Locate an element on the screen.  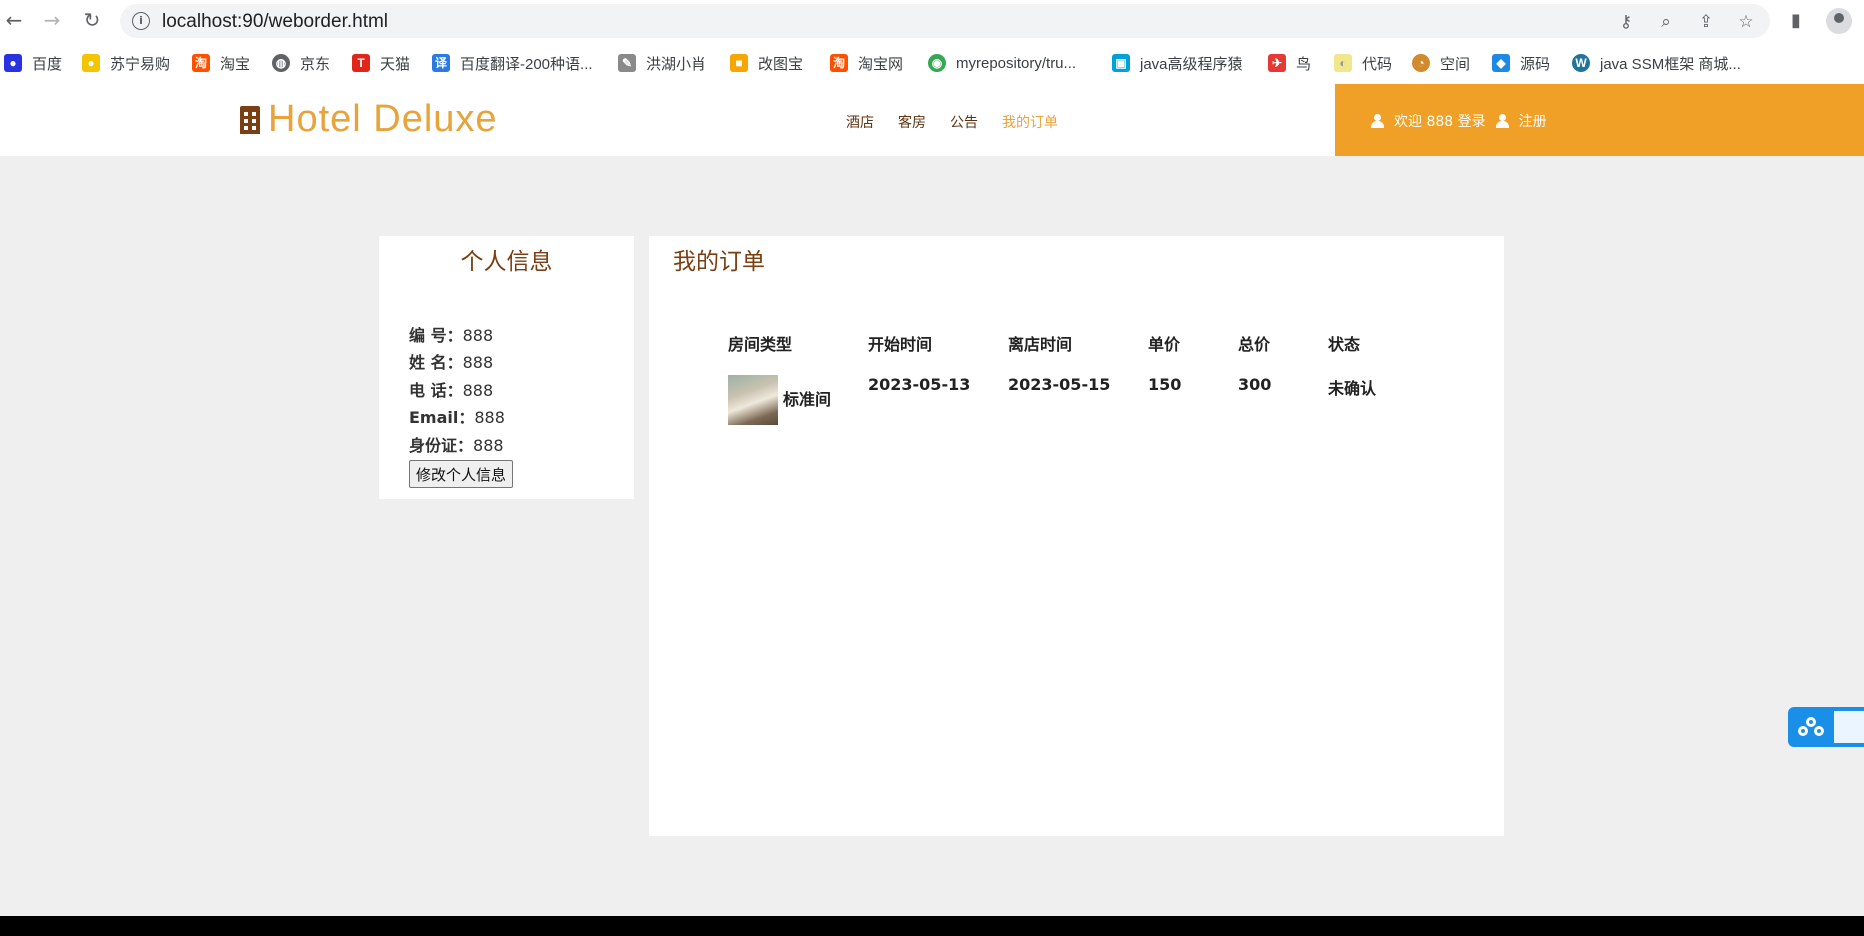
nav-item-hotel: 酒店 is located at coordinates (860, 122).